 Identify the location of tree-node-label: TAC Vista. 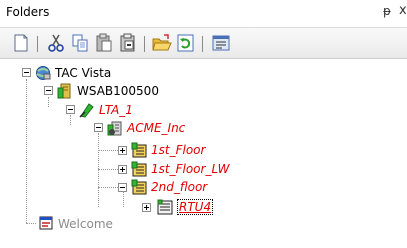
(83, 73).